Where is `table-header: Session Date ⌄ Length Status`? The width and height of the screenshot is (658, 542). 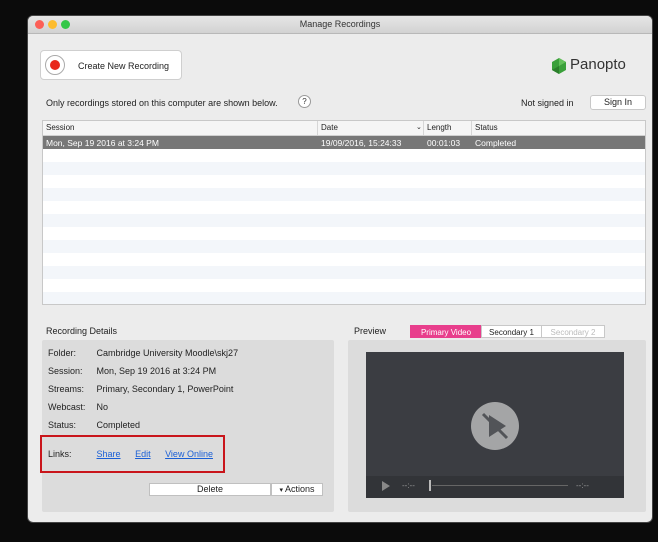
table-header: Session Date ⌄ Length Status is located at coordinates (344, 128).